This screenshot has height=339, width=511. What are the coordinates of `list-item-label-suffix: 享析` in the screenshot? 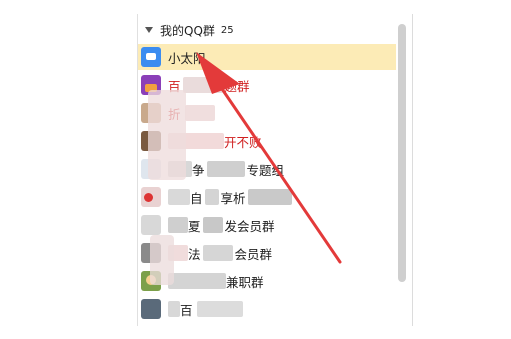 It's located at (233, 198).